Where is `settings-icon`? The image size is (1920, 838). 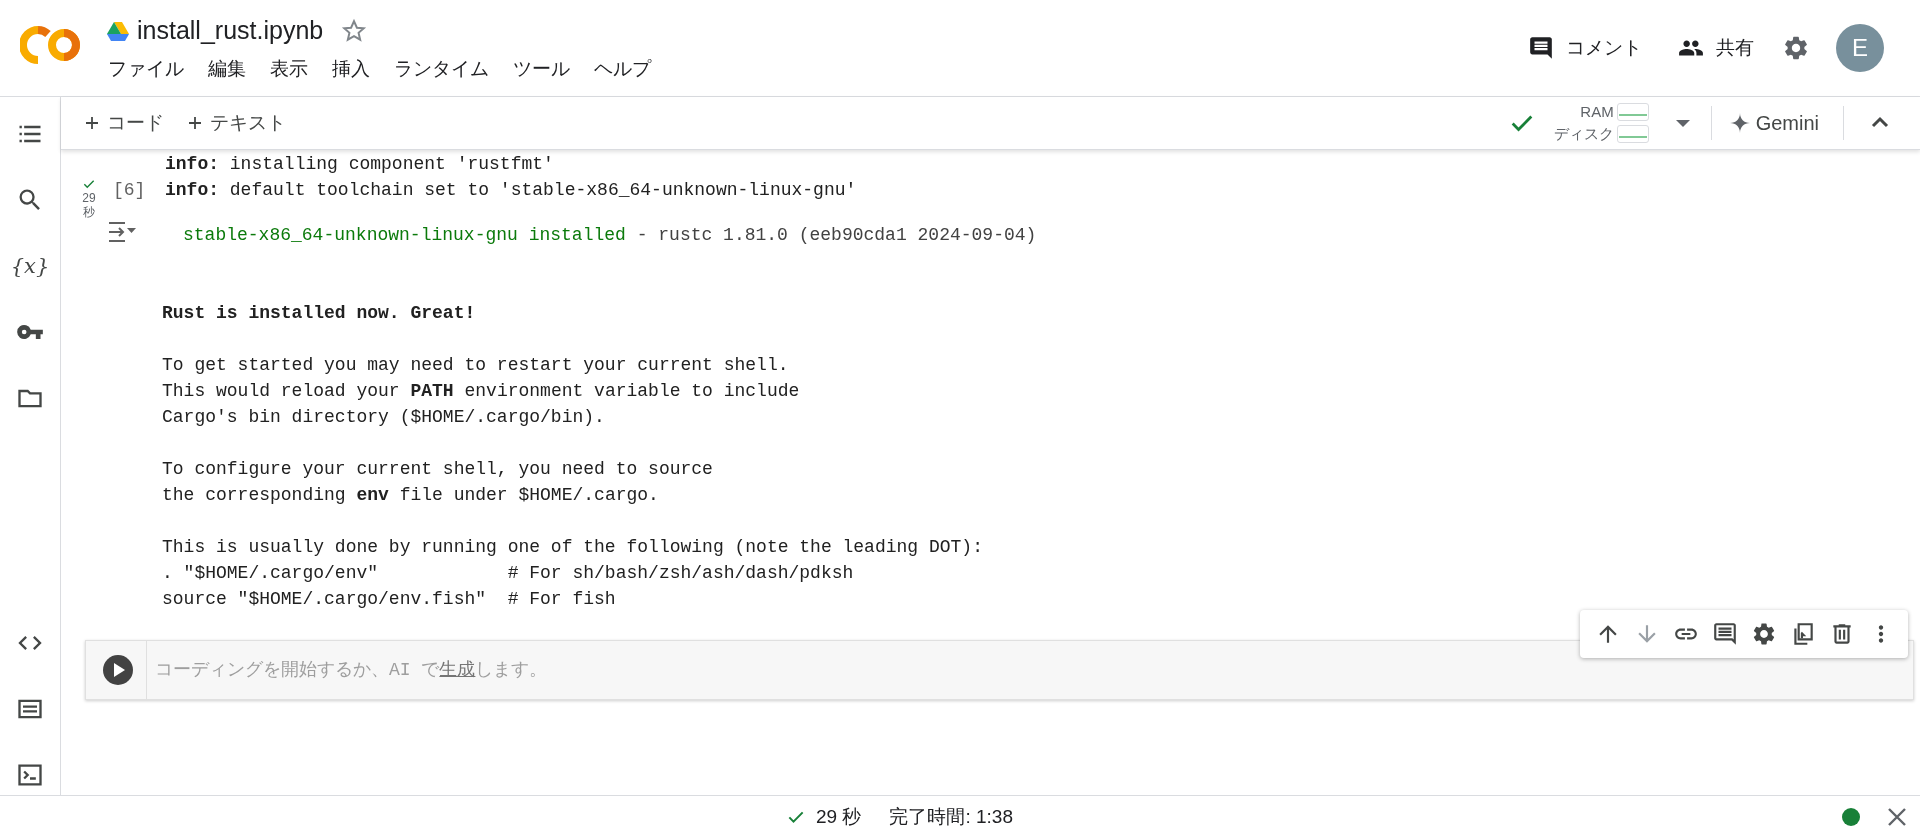 settings-icon is located at coordinates (1796, 48).